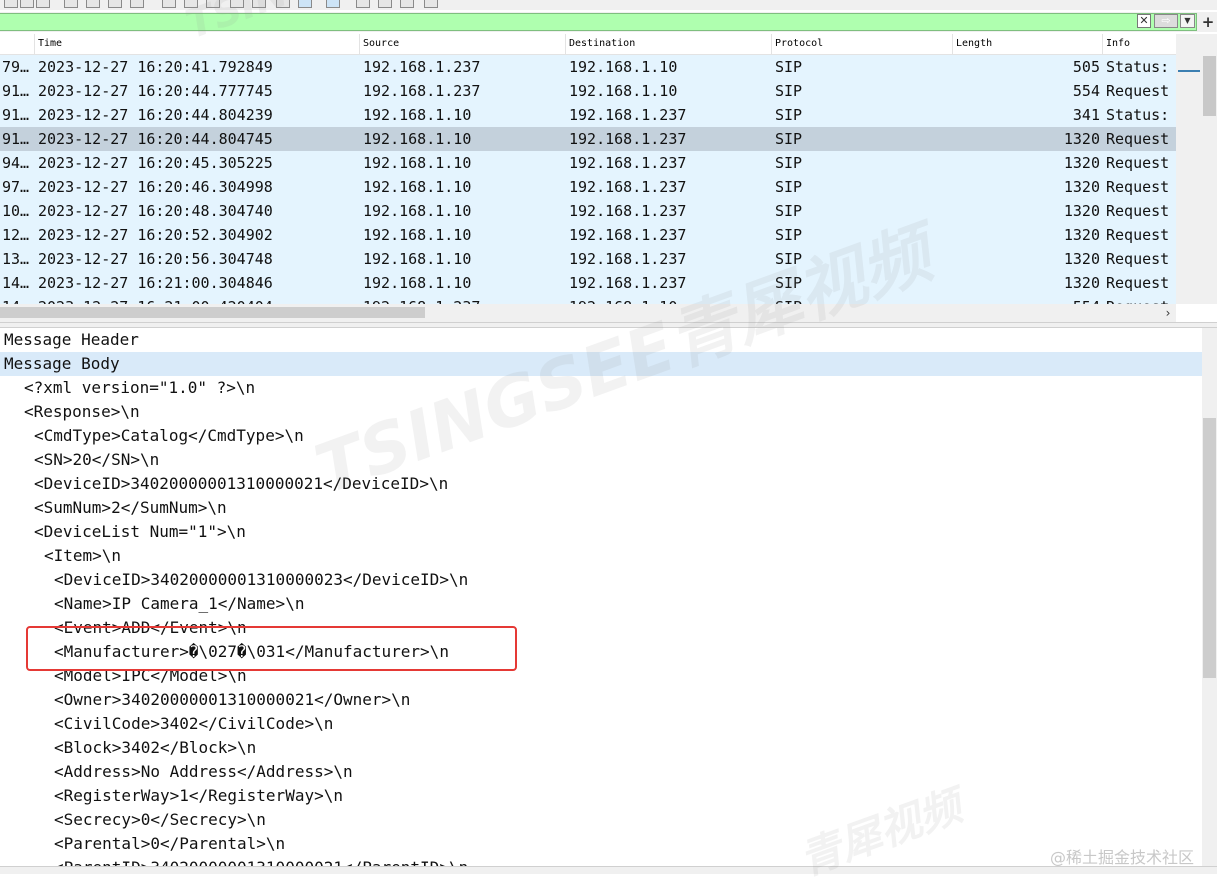  Describe the element at coordinates (601, 364) in the screenshot. I see `detail-tree-item: Message Body` at that location.